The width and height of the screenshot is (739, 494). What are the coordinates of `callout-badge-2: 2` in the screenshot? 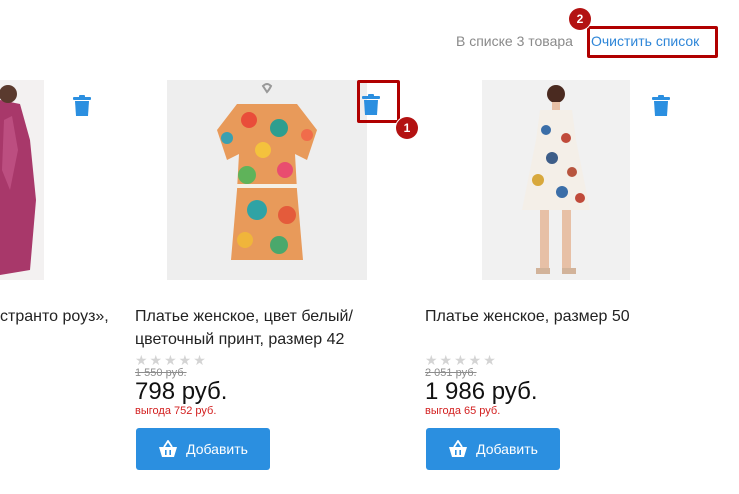 It's located at (580, 19).